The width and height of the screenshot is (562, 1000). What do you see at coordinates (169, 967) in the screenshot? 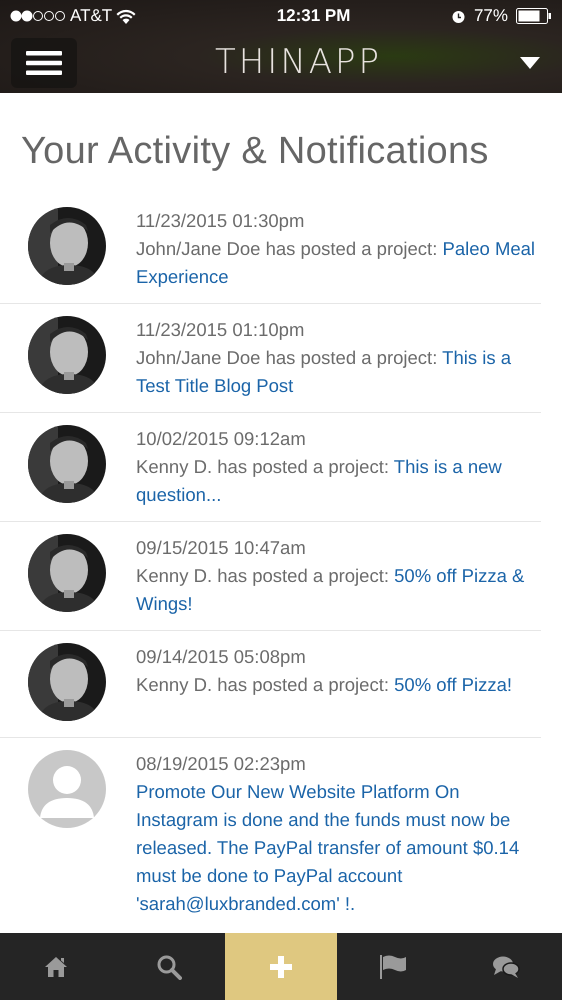
I see `search-icon` at bounding box center [169, 967].